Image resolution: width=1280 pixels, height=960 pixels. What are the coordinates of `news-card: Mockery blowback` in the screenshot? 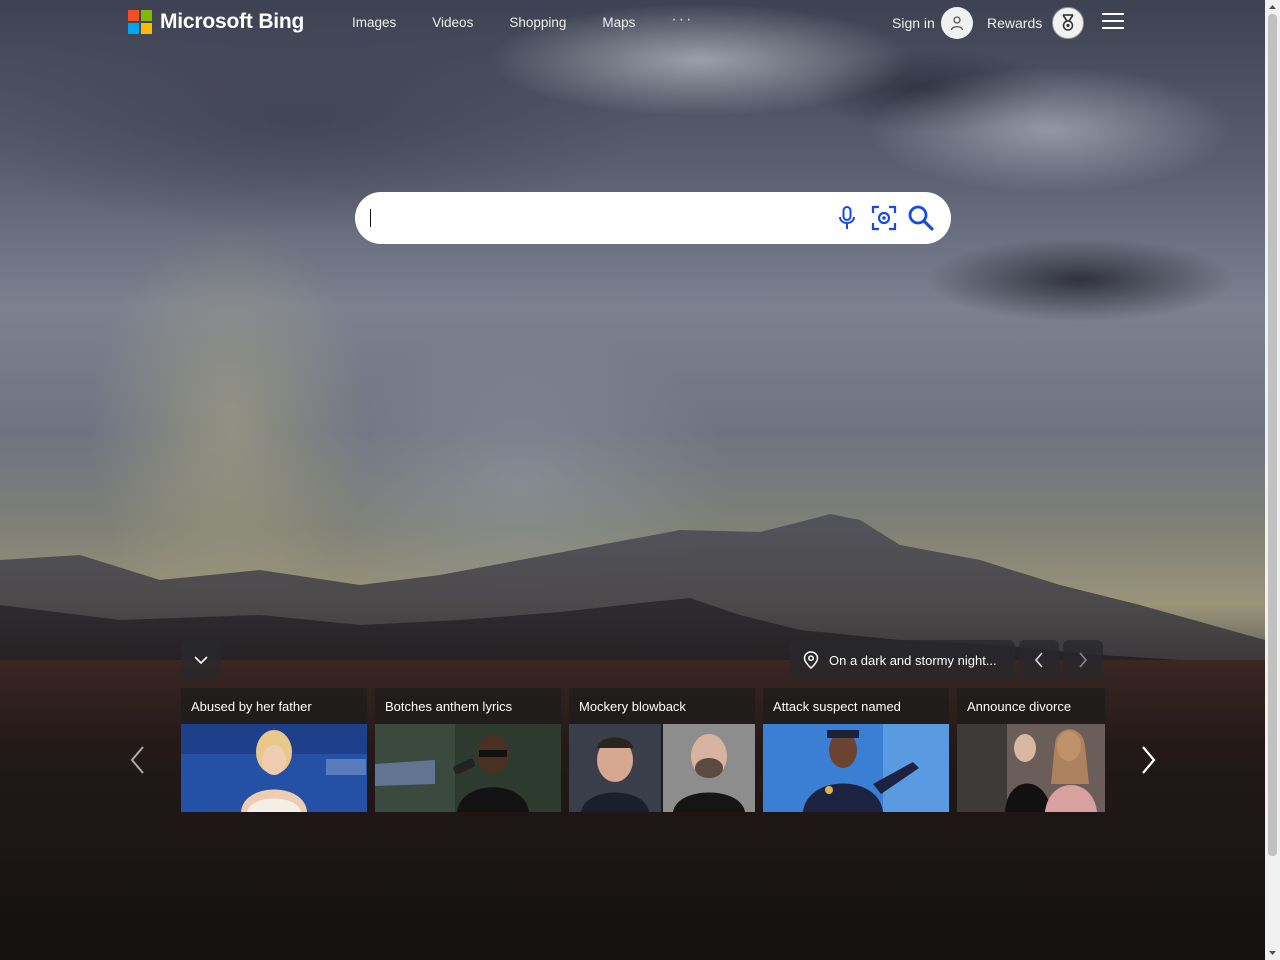 It's located at (662, 750).